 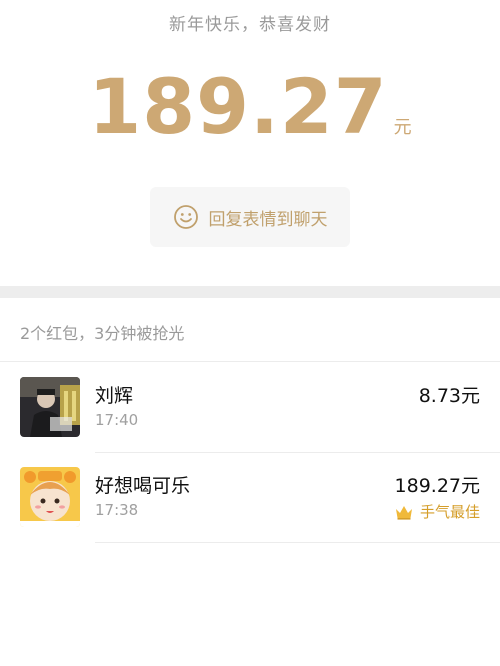 What do you see at coordinates (268, 219) in the screenshot?
I see `reply-button-label: 回复表情到聊天` at bounding box center [268, 219].